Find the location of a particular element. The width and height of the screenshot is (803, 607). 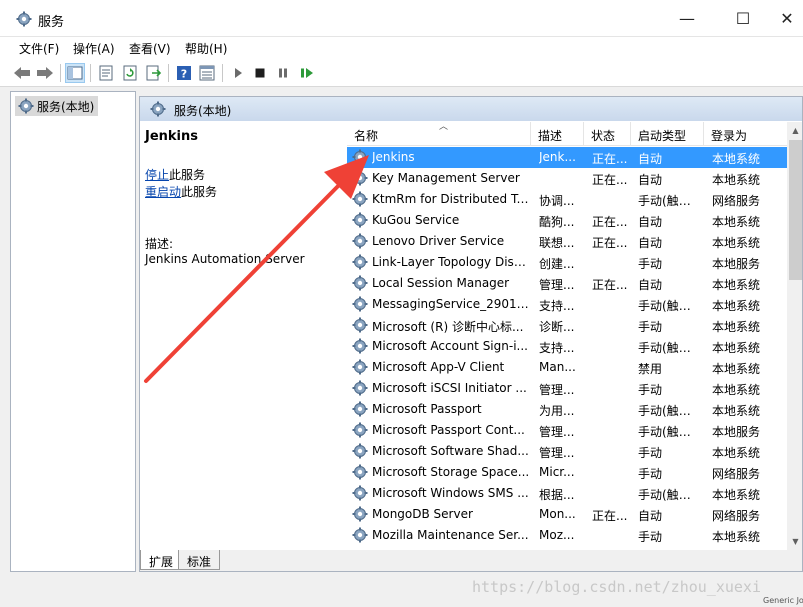

minimize-button: — is located at coordinates (687, 18).